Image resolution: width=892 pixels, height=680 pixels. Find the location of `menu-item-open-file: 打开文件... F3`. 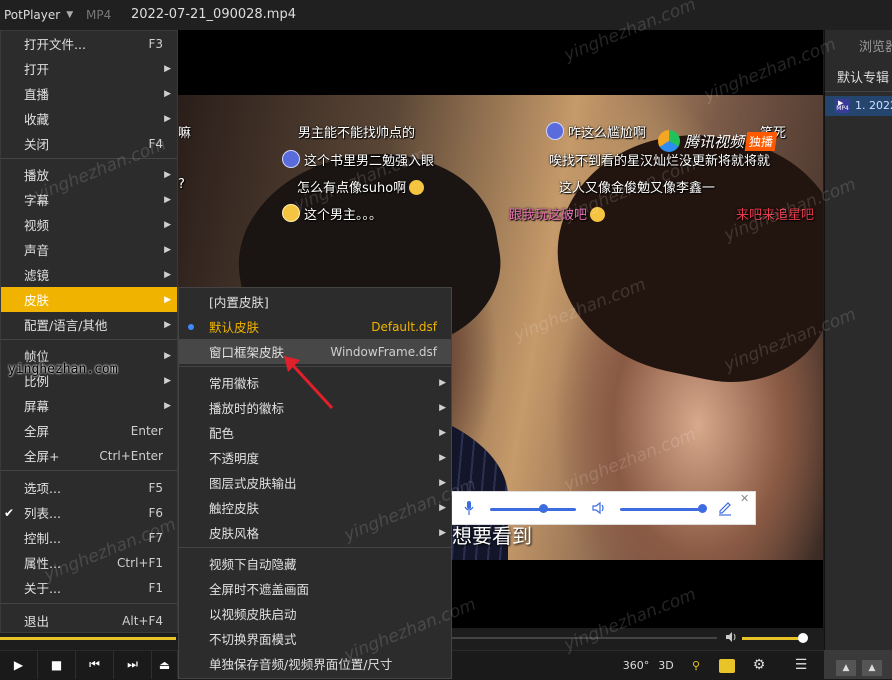

menu-item-open-file: 打开文件... F3 is located at coordinates (89, 43).